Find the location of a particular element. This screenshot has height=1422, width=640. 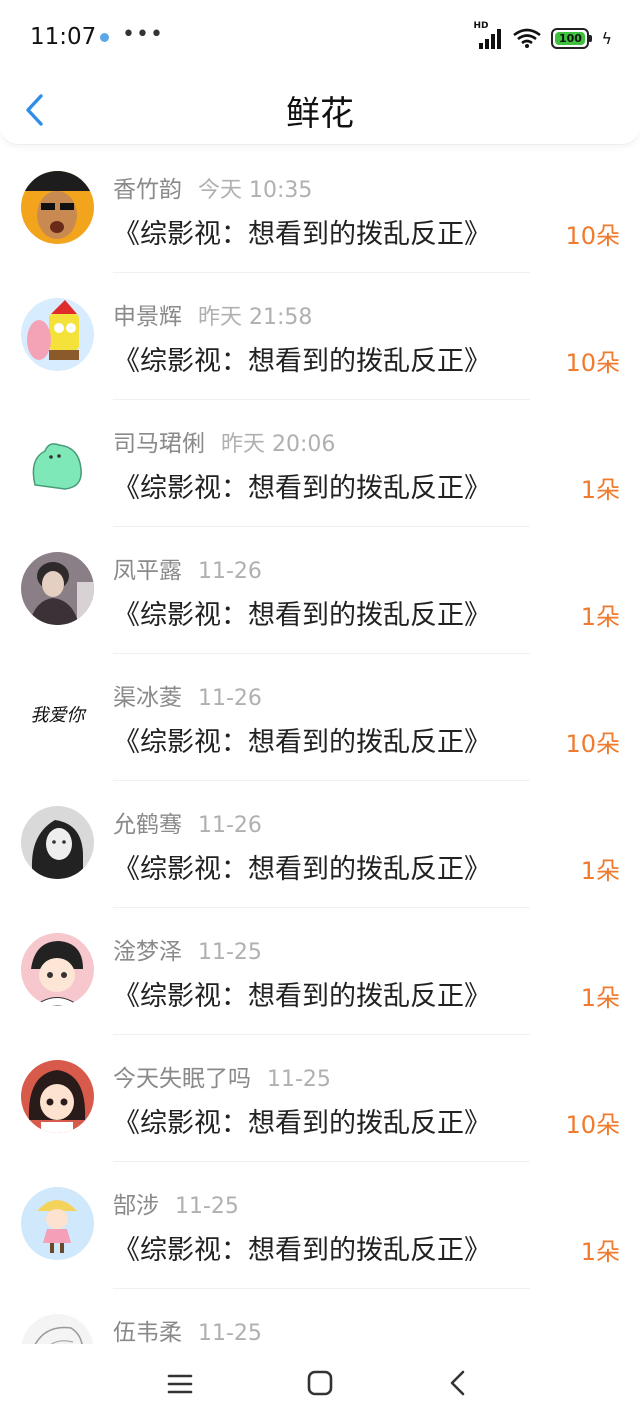

timestamp: 昨天 21:58 is located at coordinates (255, 317).